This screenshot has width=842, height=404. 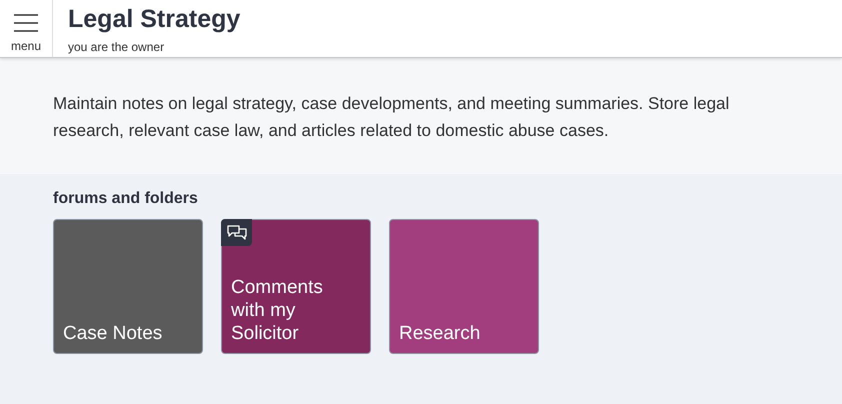 What do you see at coordinates (296, 286) in the screenshot?
I see `folder-tile: Comments with my Solicitor` at bounding box center [296, 286].